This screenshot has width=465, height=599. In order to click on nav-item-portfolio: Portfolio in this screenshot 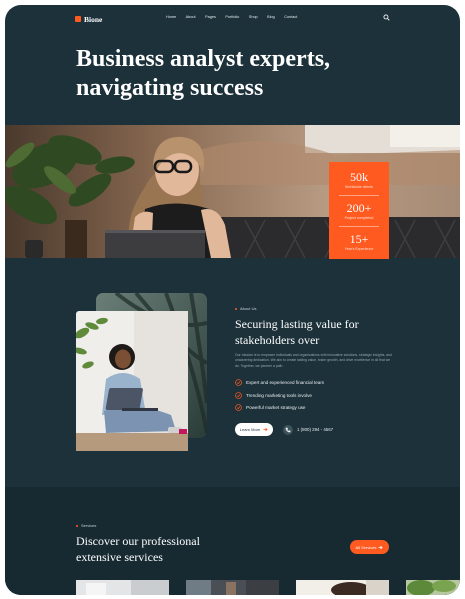, I will do `click(232, 17)`.